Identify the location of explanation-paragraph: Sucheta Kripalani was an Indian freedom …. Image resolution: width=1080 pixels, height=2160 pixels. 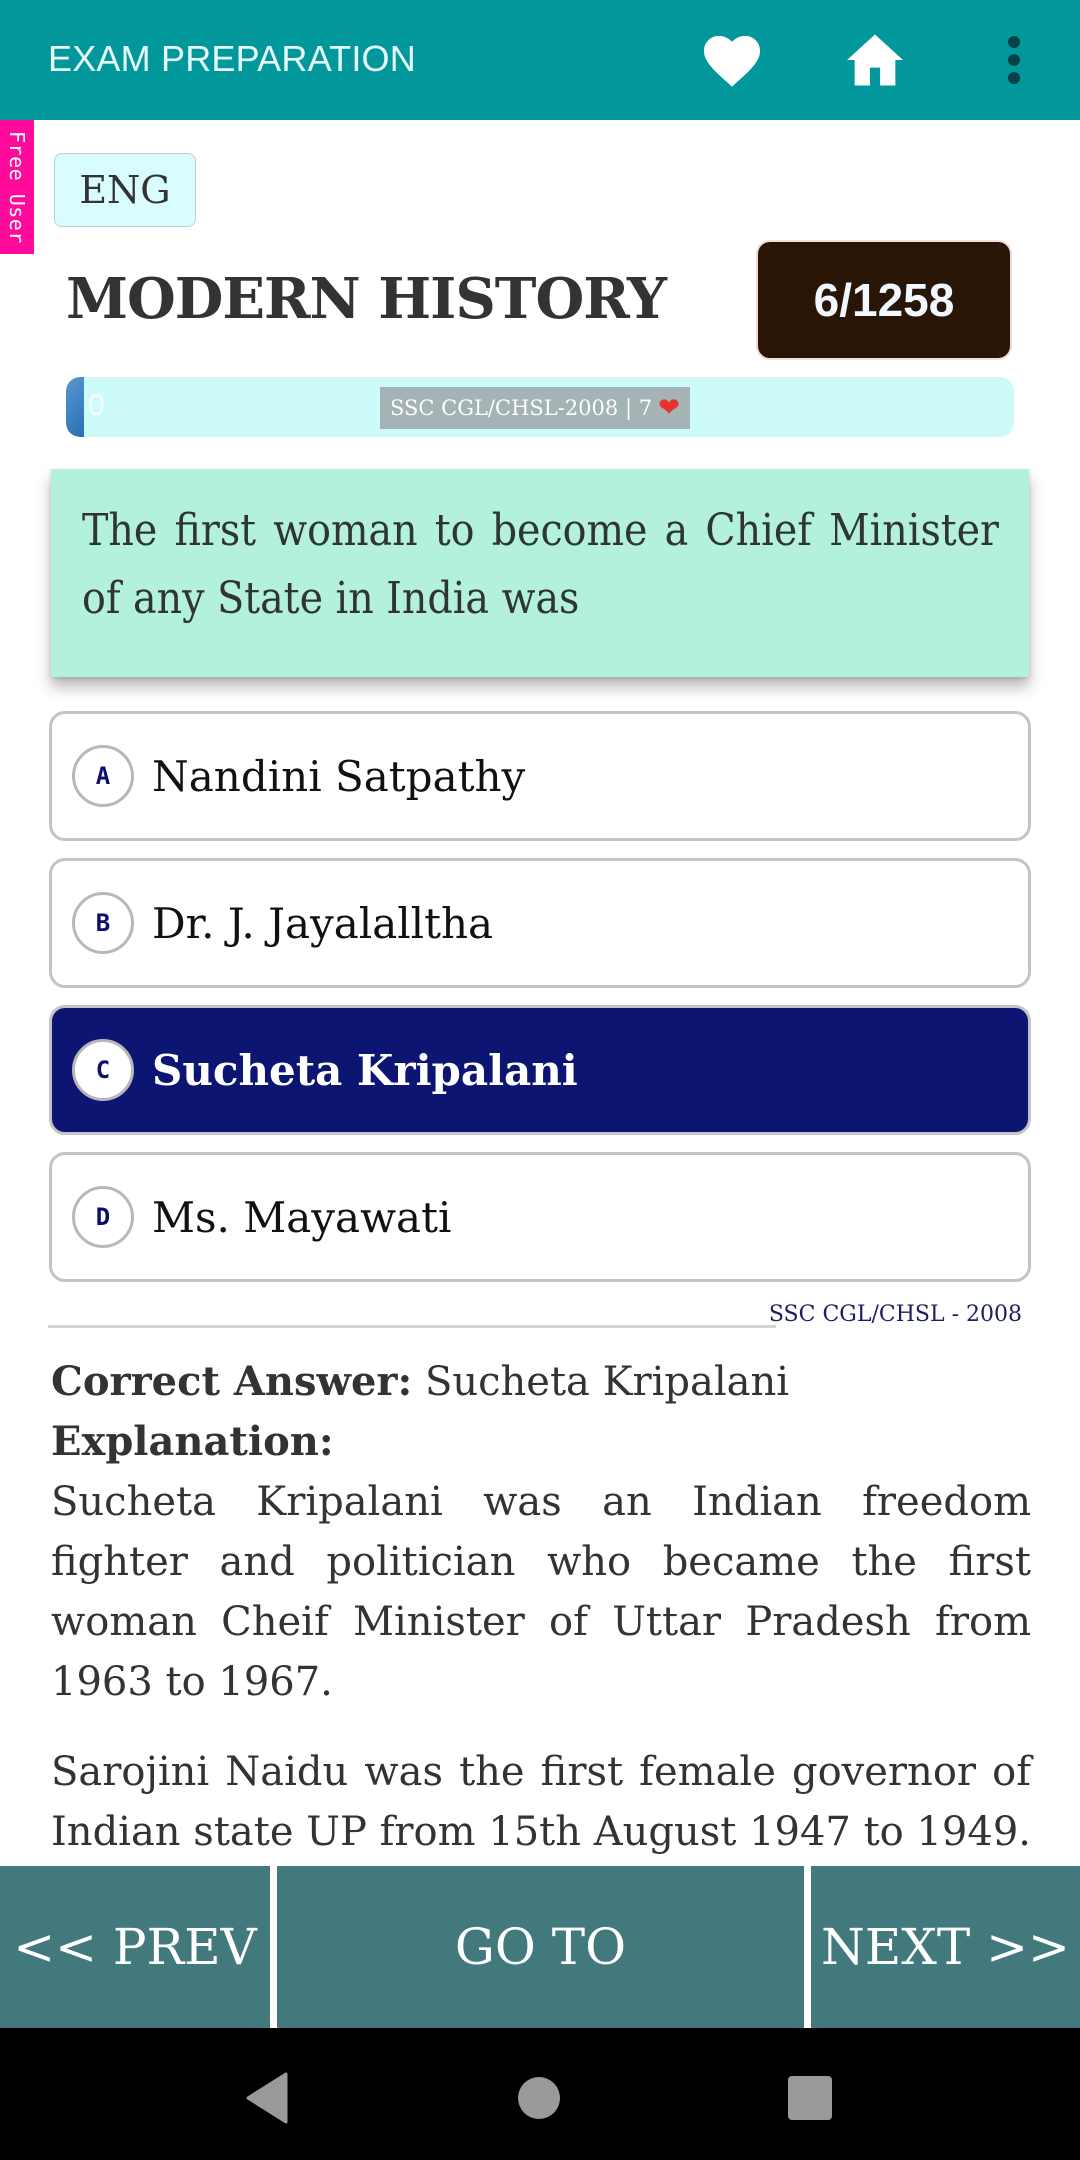
(541, 1592).